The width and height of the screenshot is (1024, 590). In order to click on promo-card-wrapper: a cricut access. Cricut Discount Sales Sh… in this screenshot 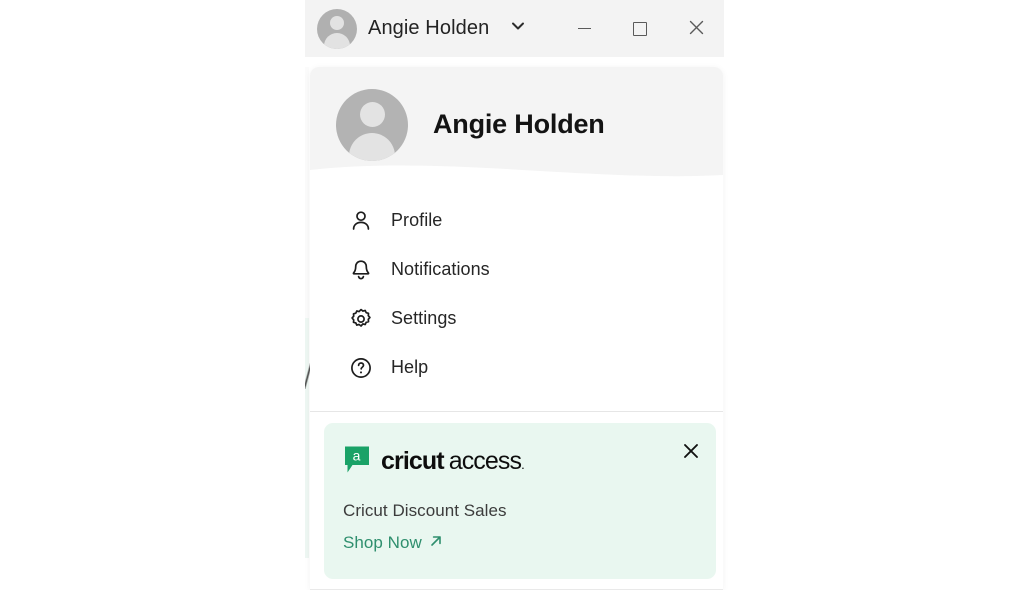, I will do `click(516, 500)`.